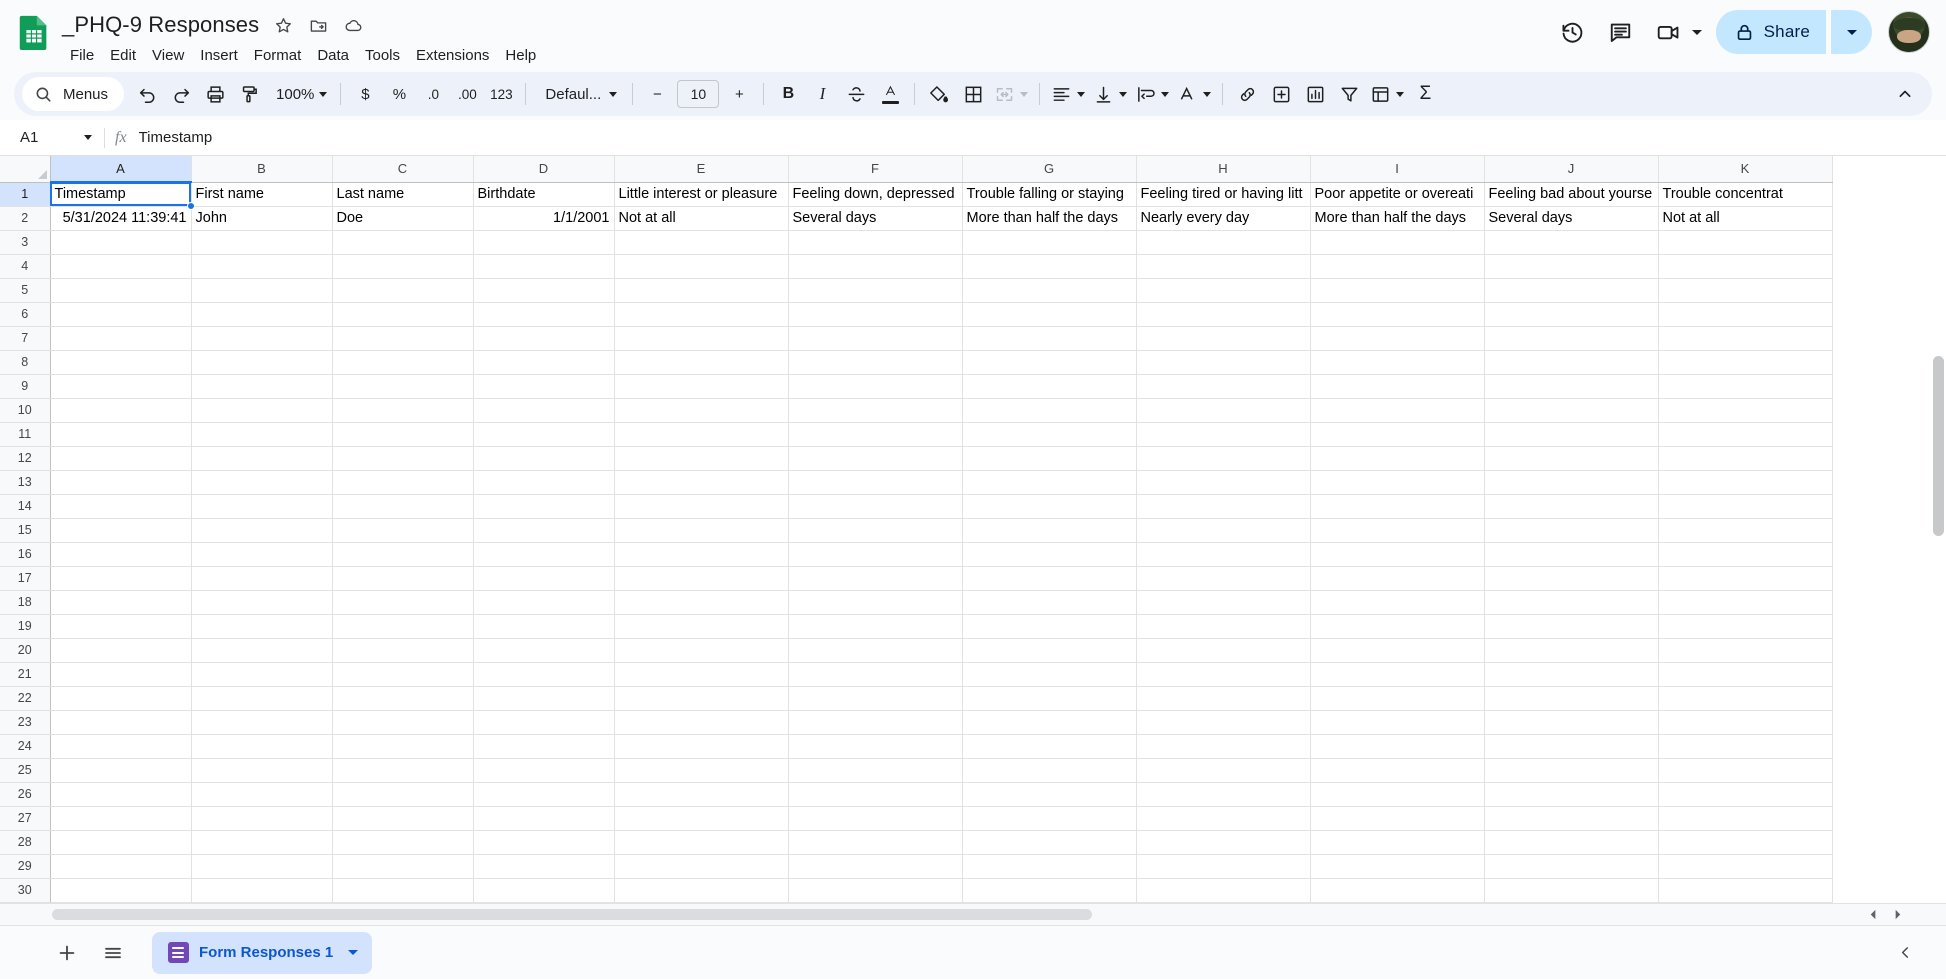 The height and width of the screenshot is (979, 1946). What do you see at coordinates (875, 674) in the screenshot?
I see `cell-f21` at bounding box center [875, 674].